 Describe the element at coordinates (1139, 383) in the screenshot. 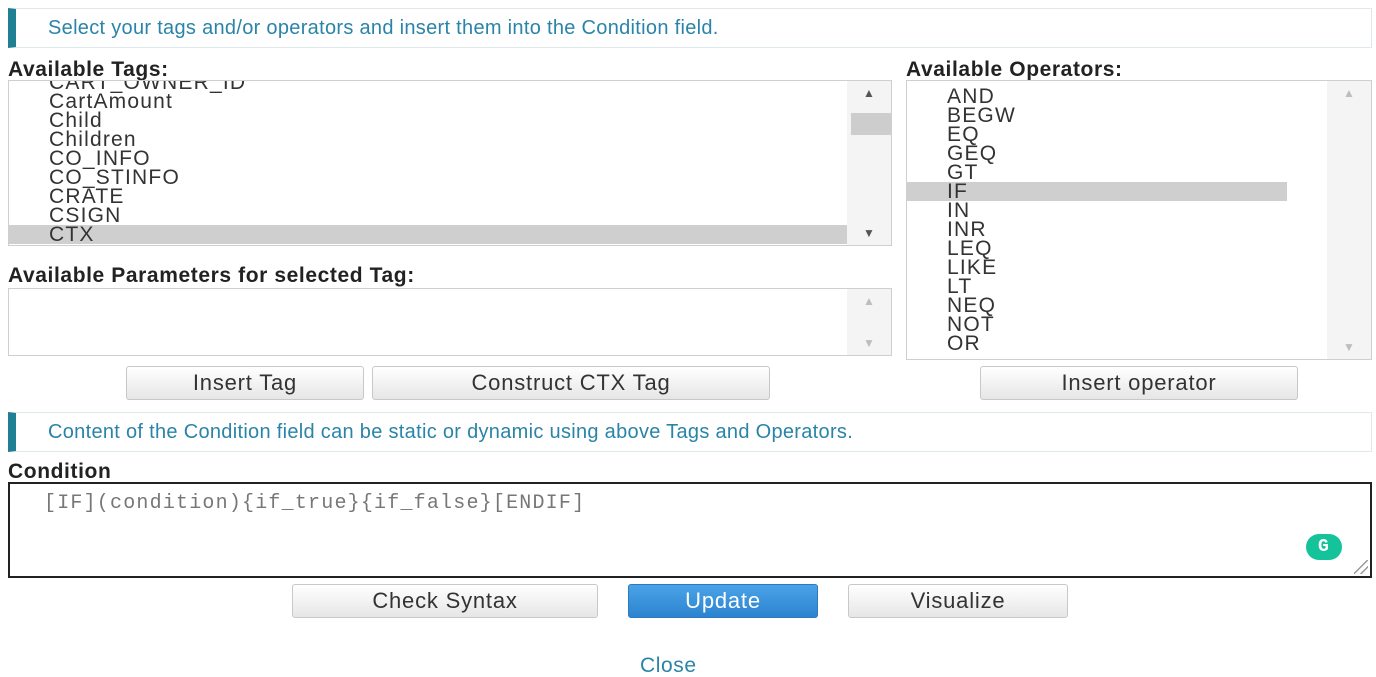

I see `insert-operator-button: Insert operator` at that location.